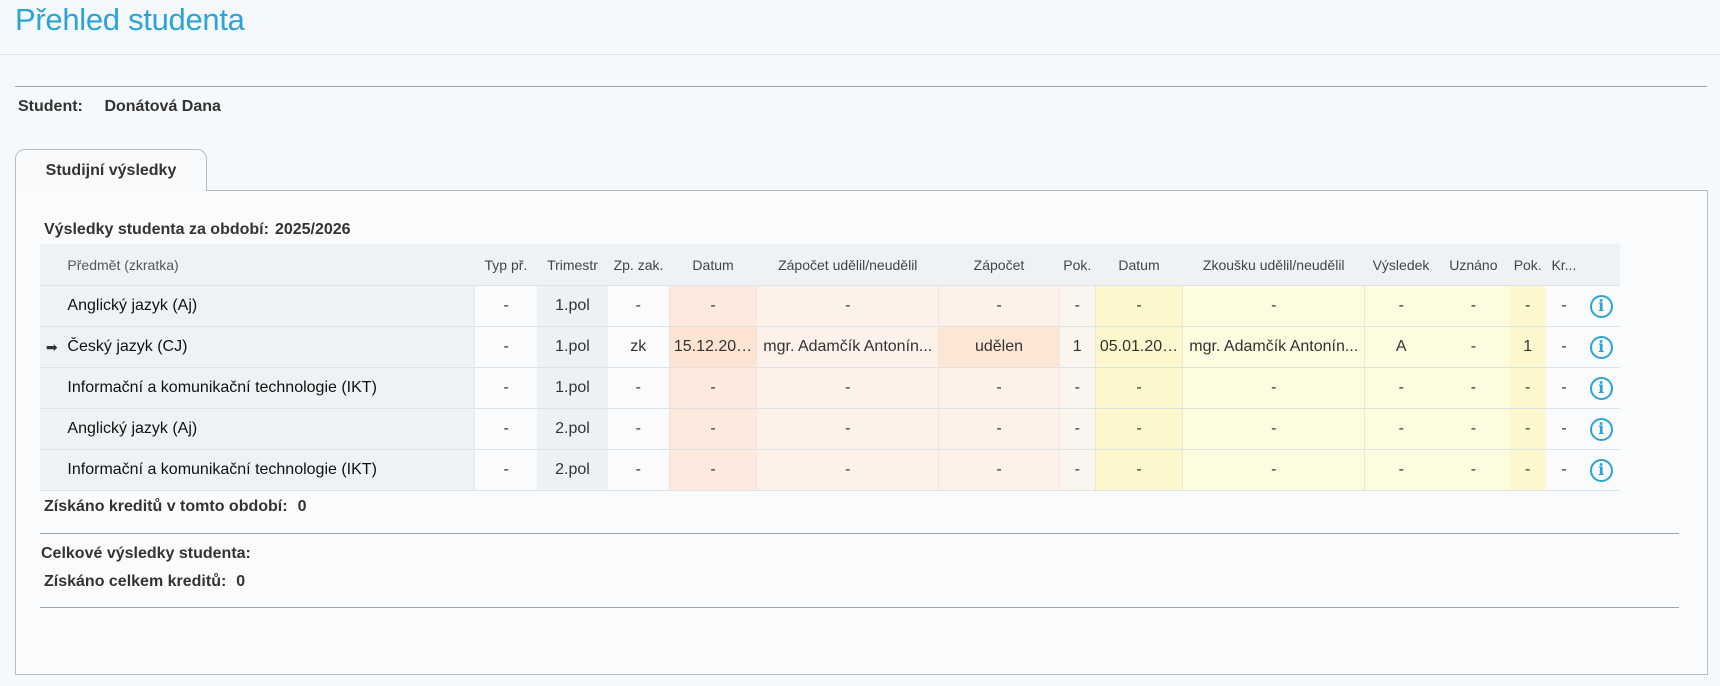 This screenshot has height=686, width=1720. What do you see at coordinates (52, 265) in the screenshot?
I see `col-pointer` at bounding box center [52, 265].